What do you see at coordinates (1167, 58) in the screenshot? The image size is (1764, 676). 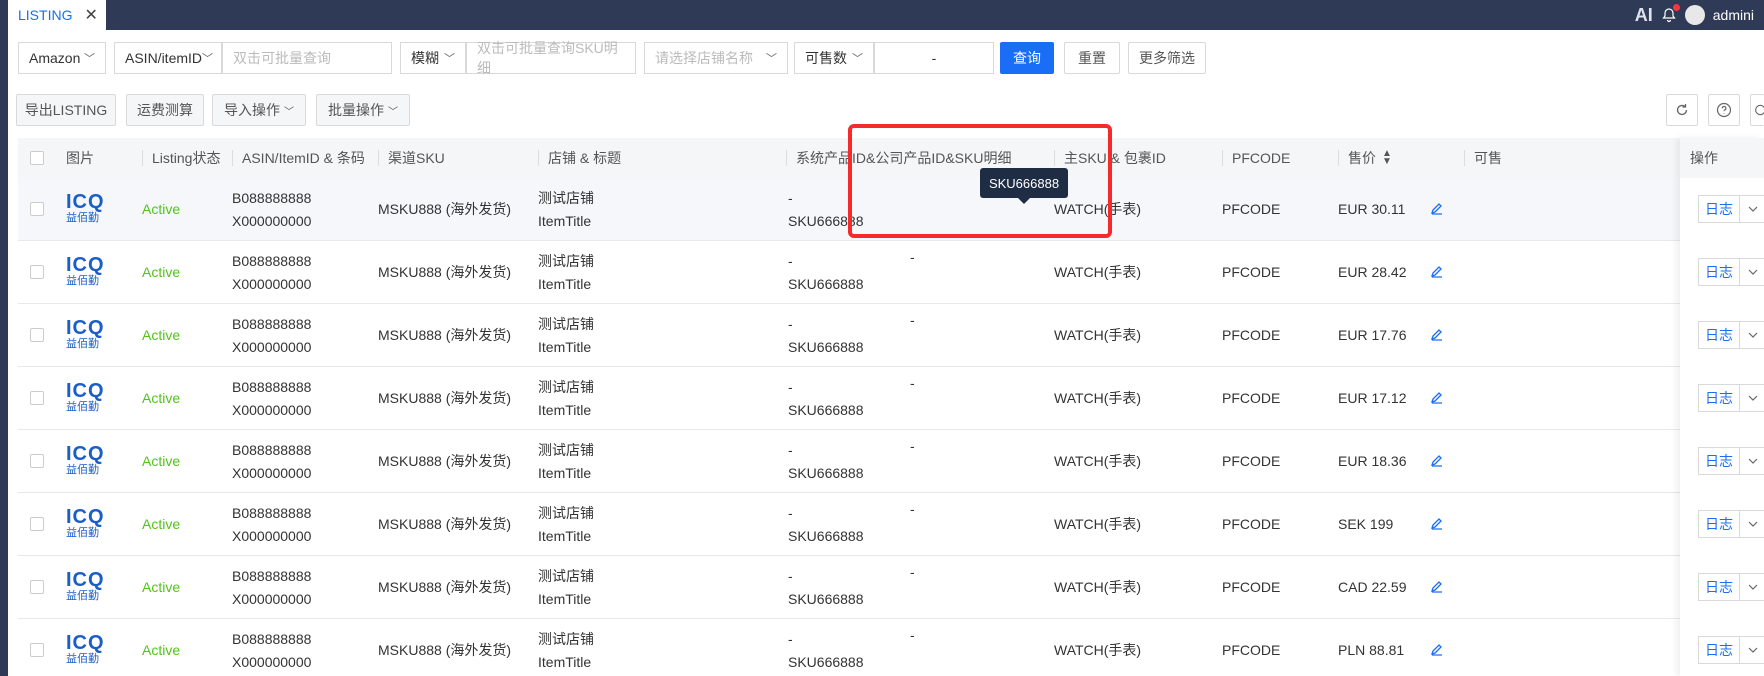 I see `more-filters-button: 更多筛选` at bounding box center [1167, 58].